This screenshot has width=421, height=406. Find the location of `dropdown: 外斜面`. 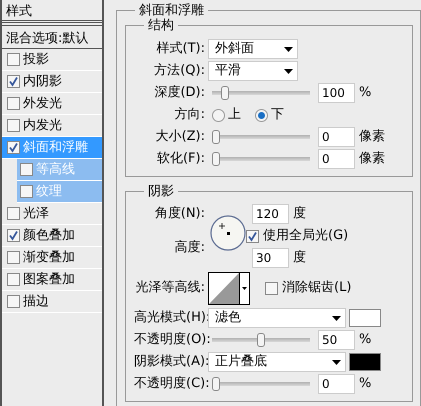

dropdown: 外斜面 is located at coordinates (253, 49).